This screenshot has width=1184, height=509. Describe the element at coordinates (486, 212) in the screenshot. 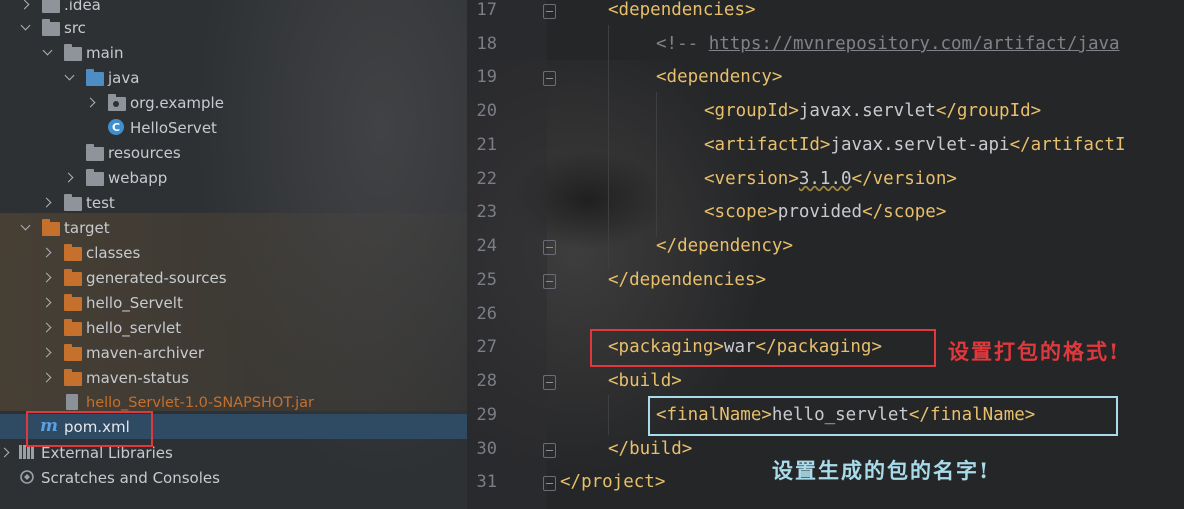

I see `line-number: 23` at that location.